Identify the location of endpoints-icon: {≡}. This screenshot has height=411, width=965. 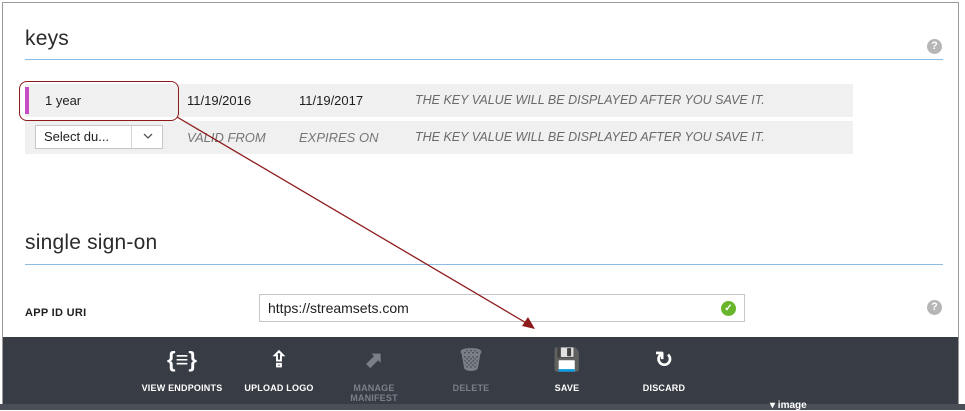
(182, 359).